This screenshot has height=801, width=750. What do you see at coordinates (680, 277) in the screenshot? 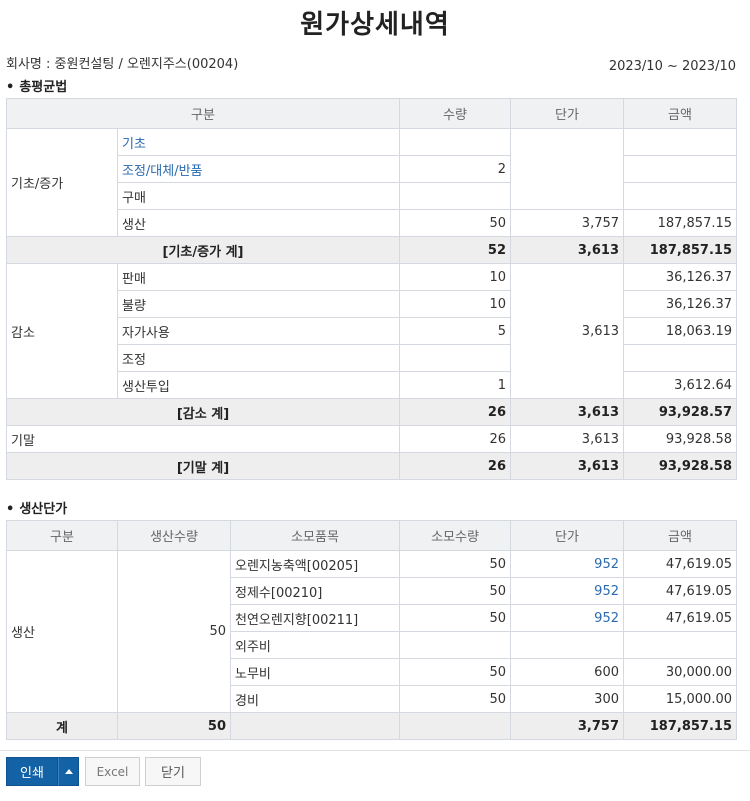
I see `cell-amount: 36,126.37` at bounding box center [680, 277].